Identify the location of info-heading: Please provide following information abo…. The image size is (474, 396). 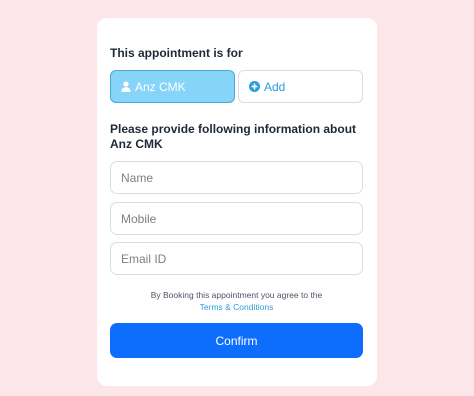
(233, 136).